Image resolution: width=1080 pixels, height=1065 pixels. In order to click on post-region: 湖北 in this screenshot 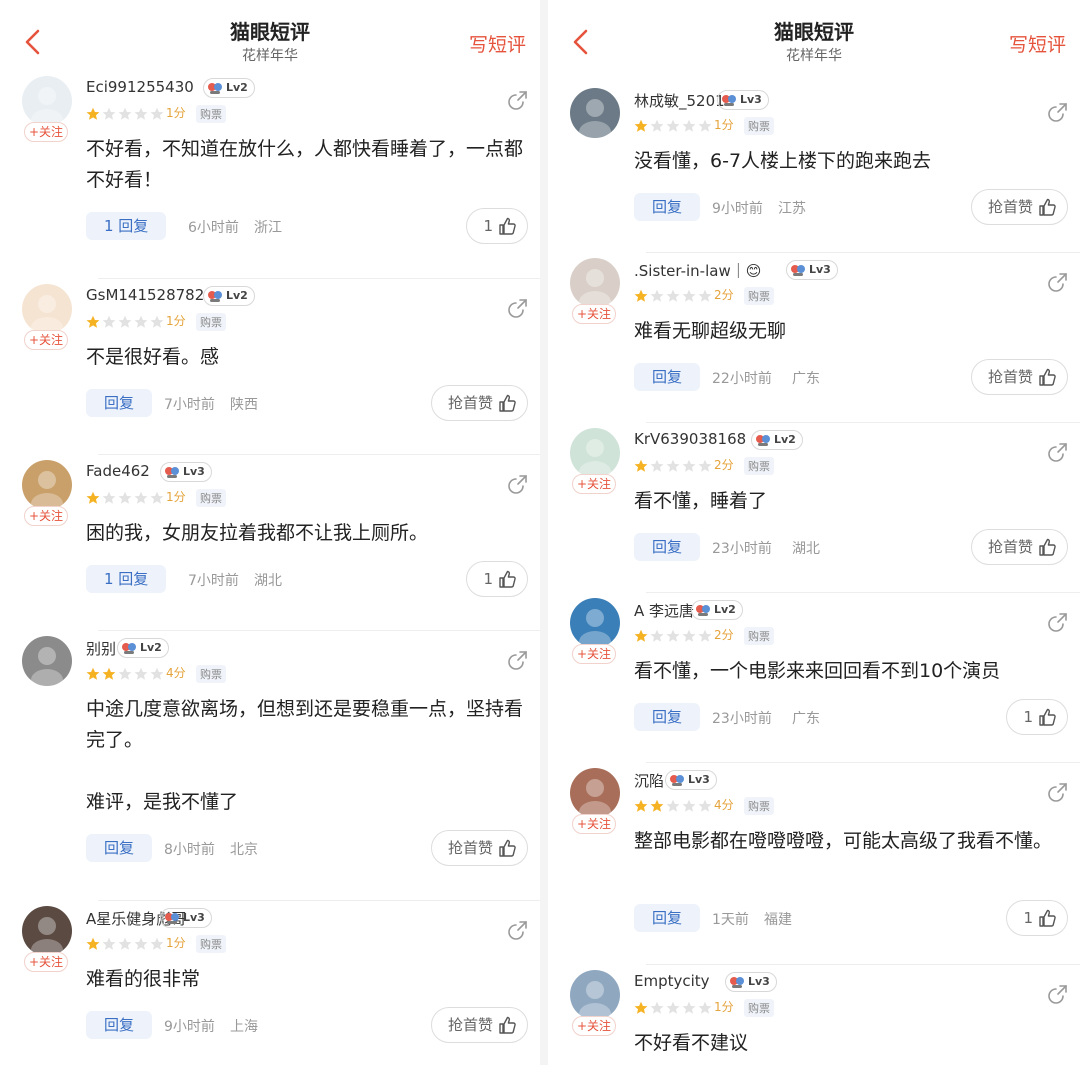, I will do `click(268, 581)`.